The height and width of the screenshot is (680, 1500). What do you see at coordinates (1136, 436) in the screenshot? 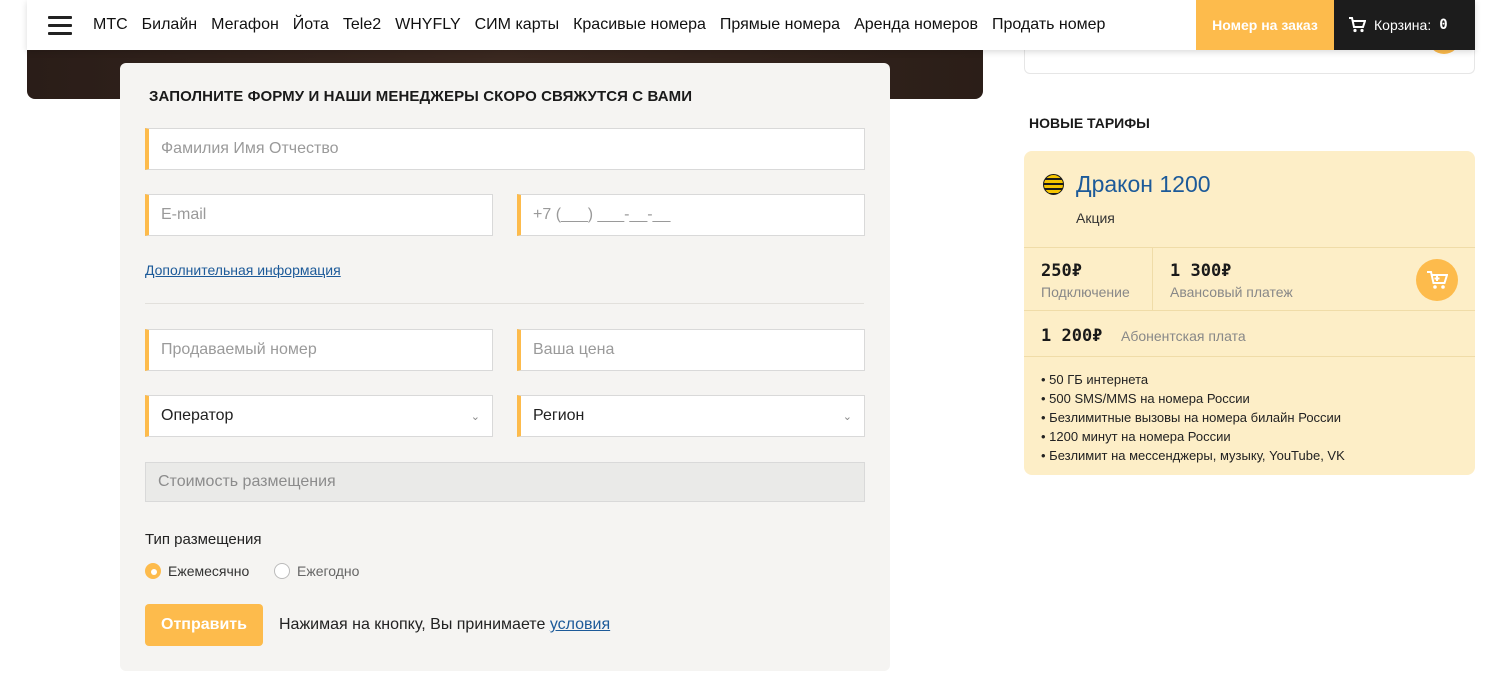
I see `feature-item: • 1200 минут на номера России` at bounding box center [1136, 436].